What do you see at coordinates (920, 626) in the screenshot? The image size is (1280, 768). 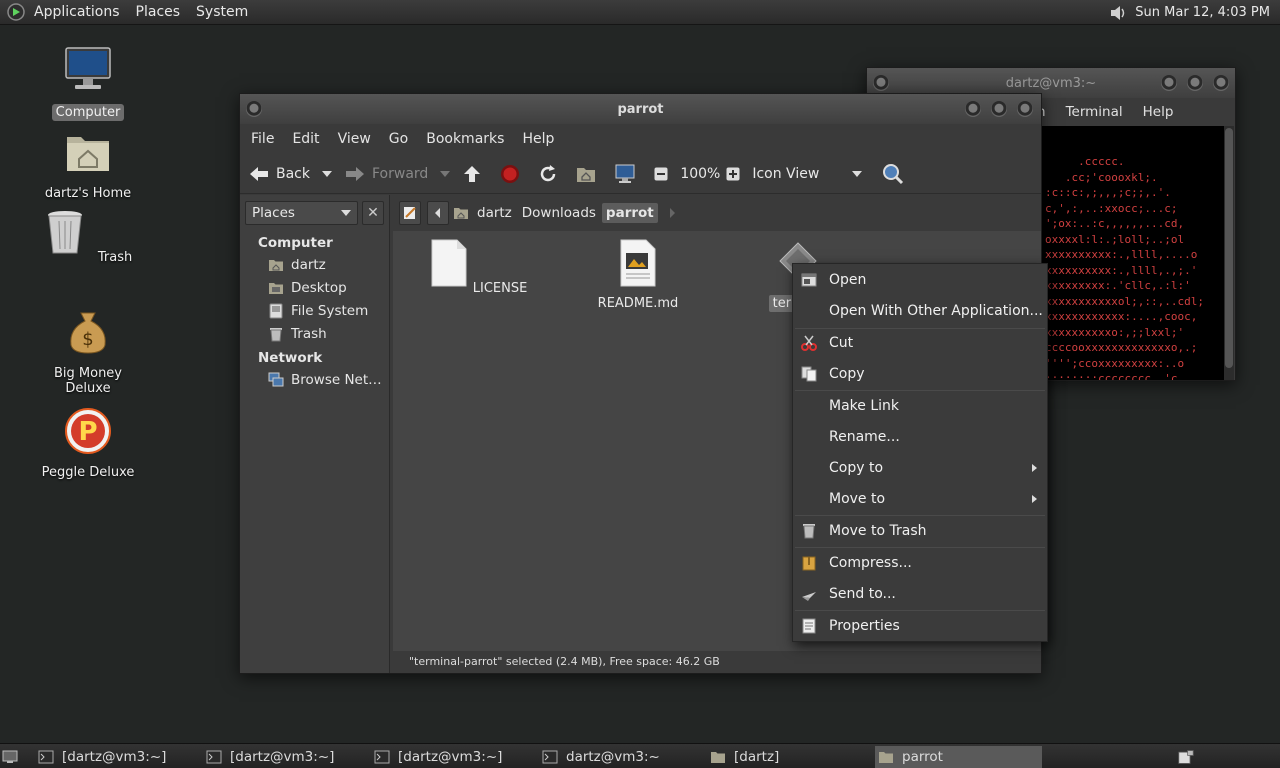 I see `menu-item-properties: Properties` at bounding box center [920, 626].